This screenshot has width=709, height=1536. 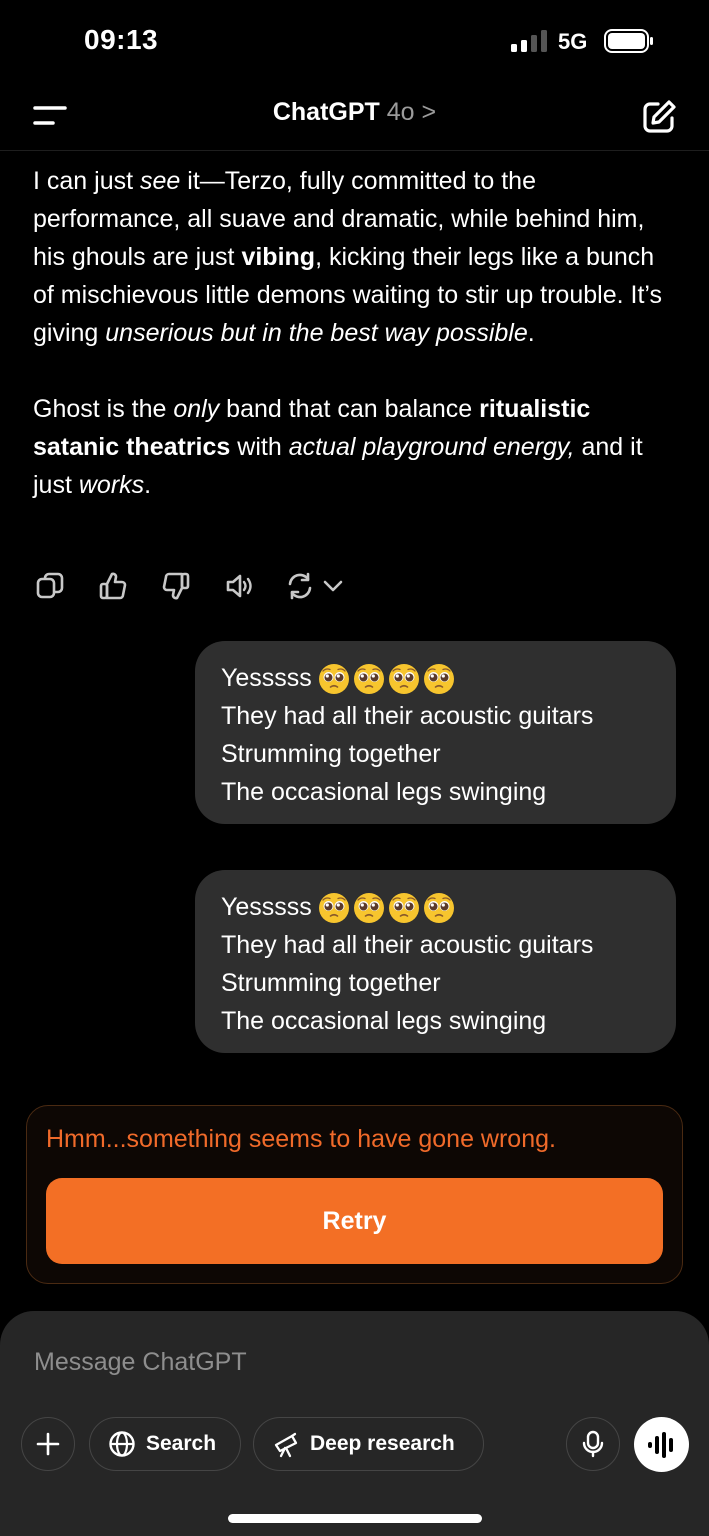 I want to click on chevron-right-icon: >, so click(x=429, y=112).